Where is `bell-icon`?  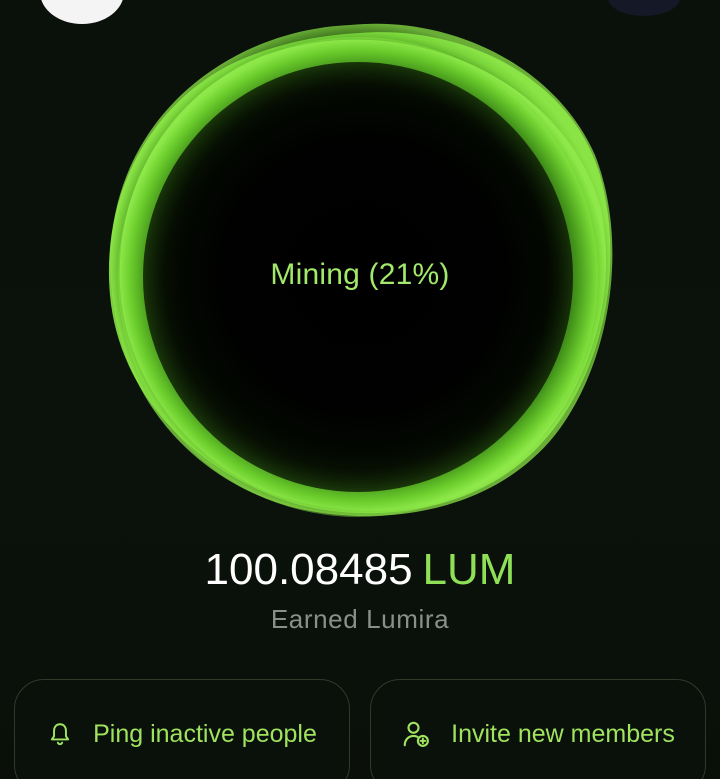 bell-icon is located at coordinates (60, 734).